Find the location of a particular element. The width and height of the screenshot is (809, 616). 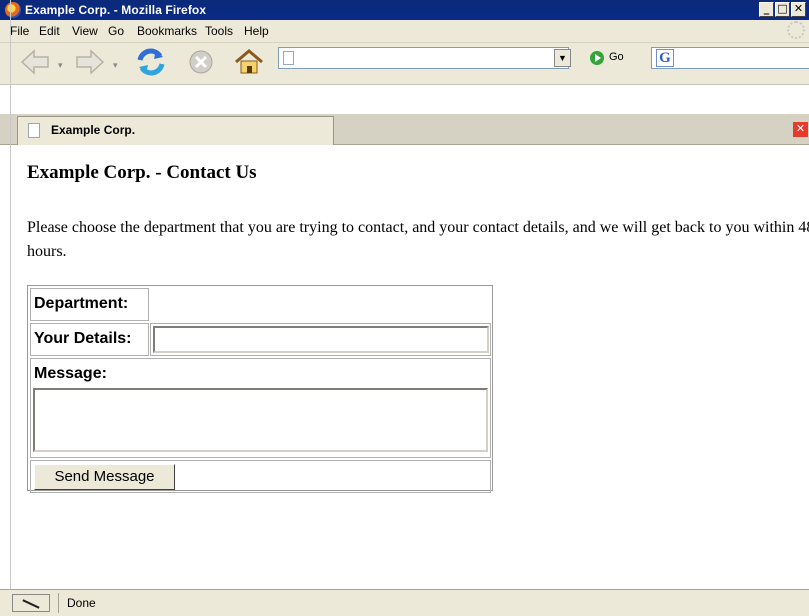

forward-history-dropdown-icon: ▾ is located at coordinates (115, 65).